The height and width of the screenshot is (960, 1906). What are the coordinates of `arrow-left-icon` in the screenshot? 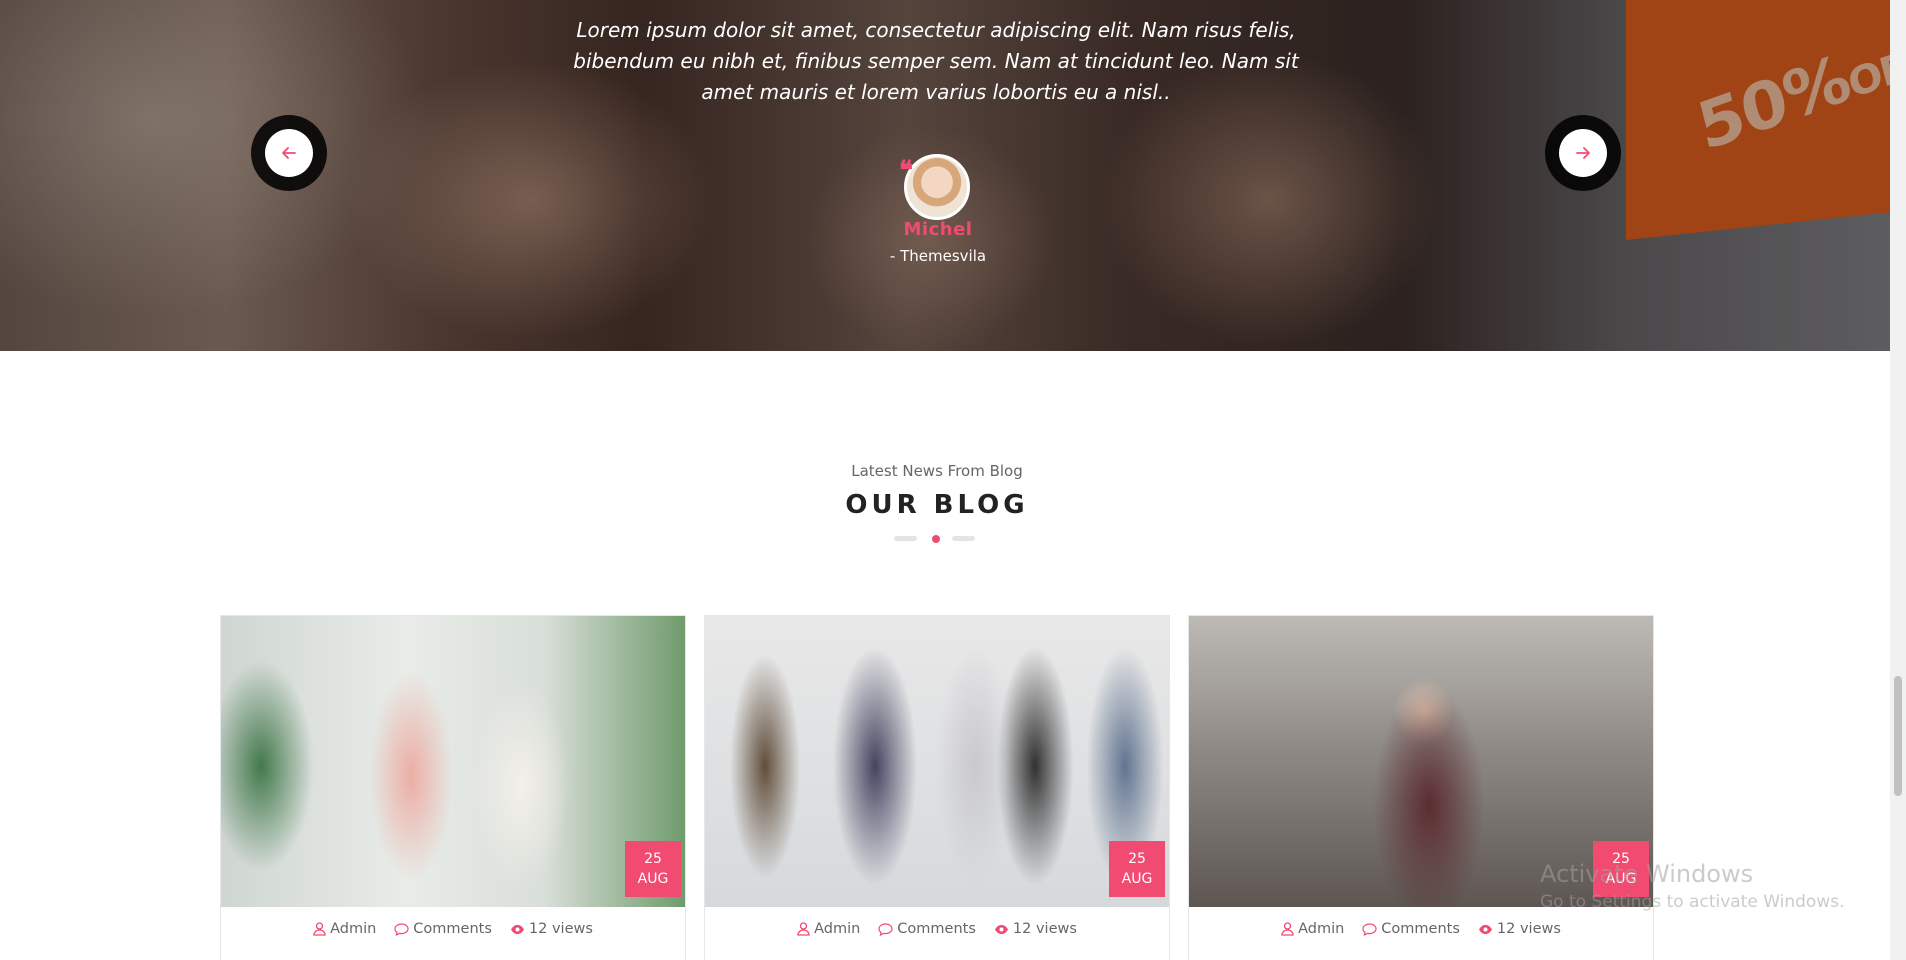 It's located at (289, 153).